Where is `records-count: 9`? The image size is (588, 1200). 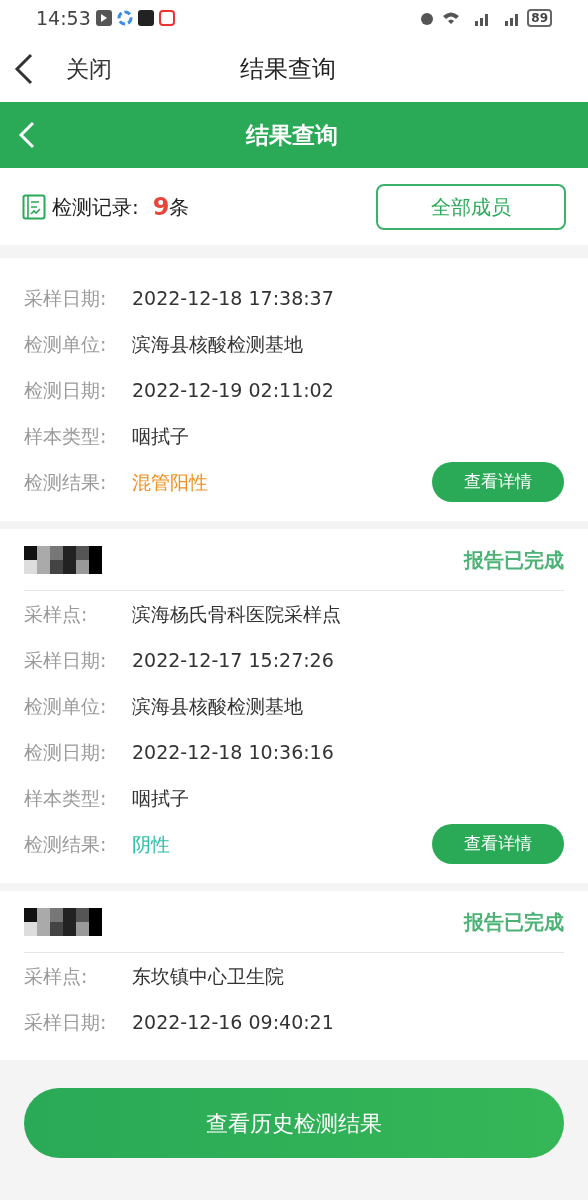 records-count: 9 is located at coordinates (161, 207).